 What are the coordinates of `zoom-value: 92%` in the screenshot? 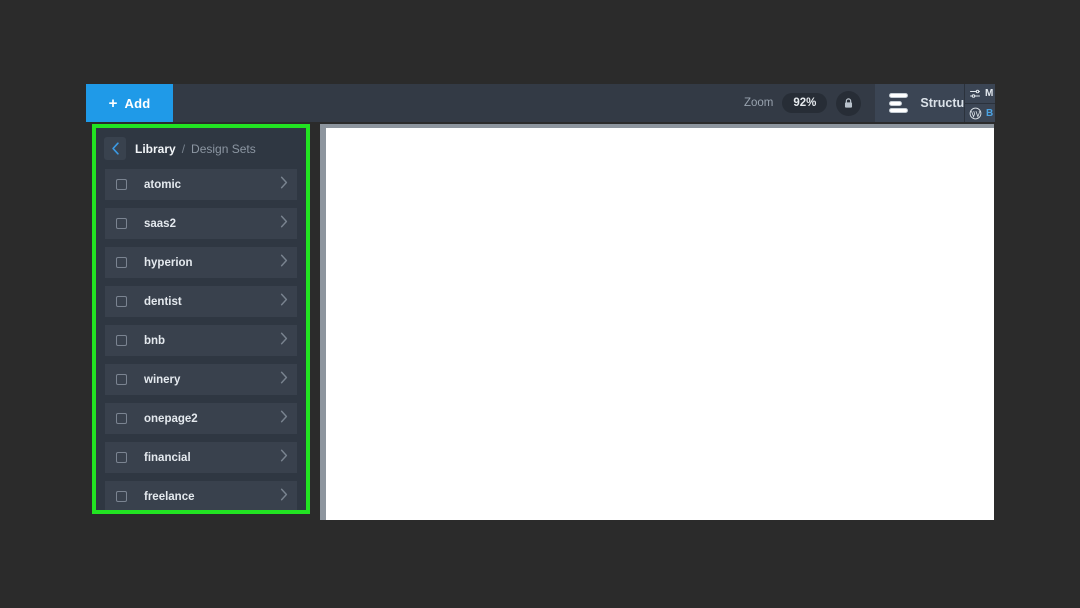 It's located at (805, 103).